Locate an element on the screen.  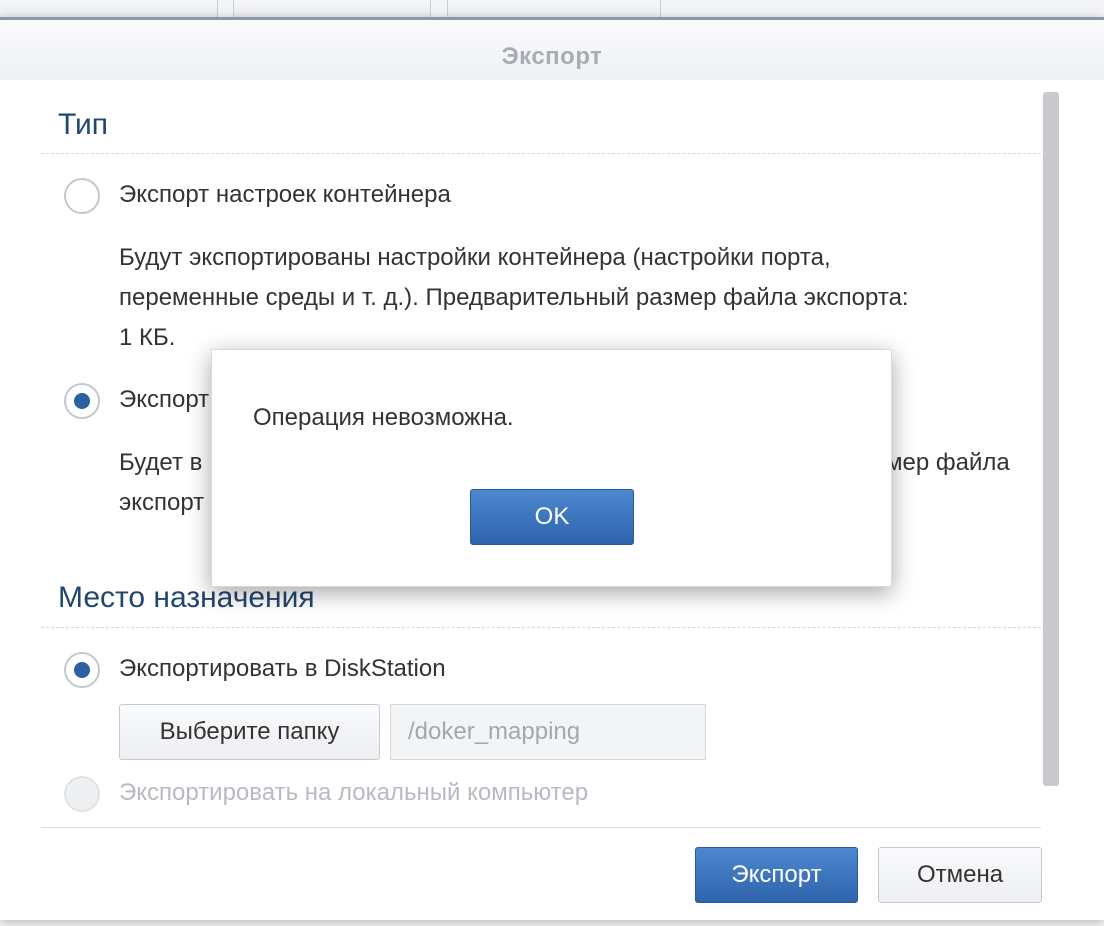
footer-divider is located at coordinates (541, 827).